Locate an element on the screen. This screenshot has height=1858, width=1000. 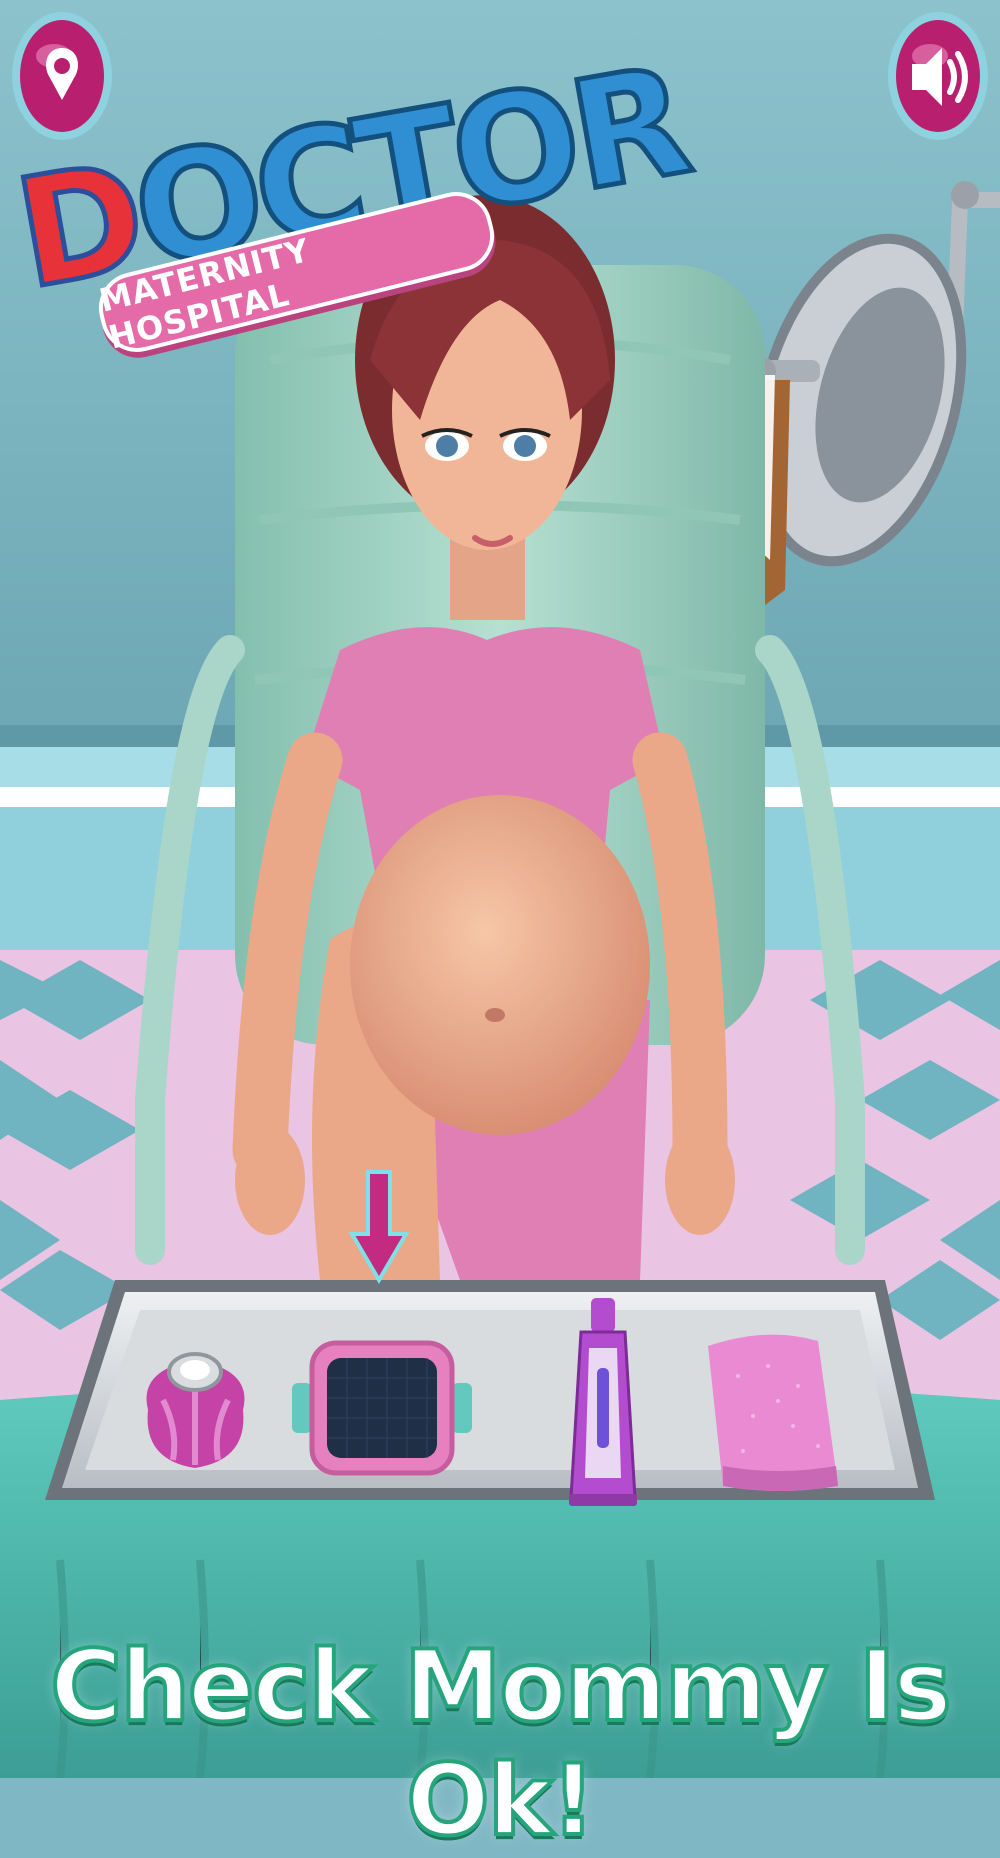
speaker-icon is located at coordinates (938, 76).